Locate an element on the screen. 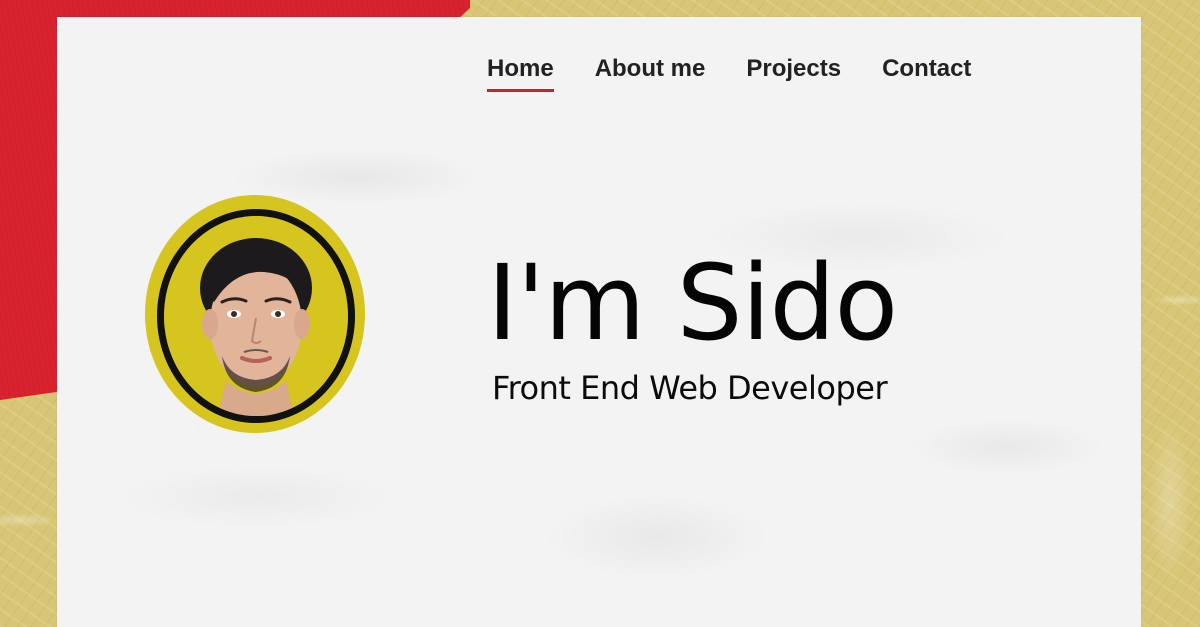  nav-contact: Contact is located at coordinates (926, 73).